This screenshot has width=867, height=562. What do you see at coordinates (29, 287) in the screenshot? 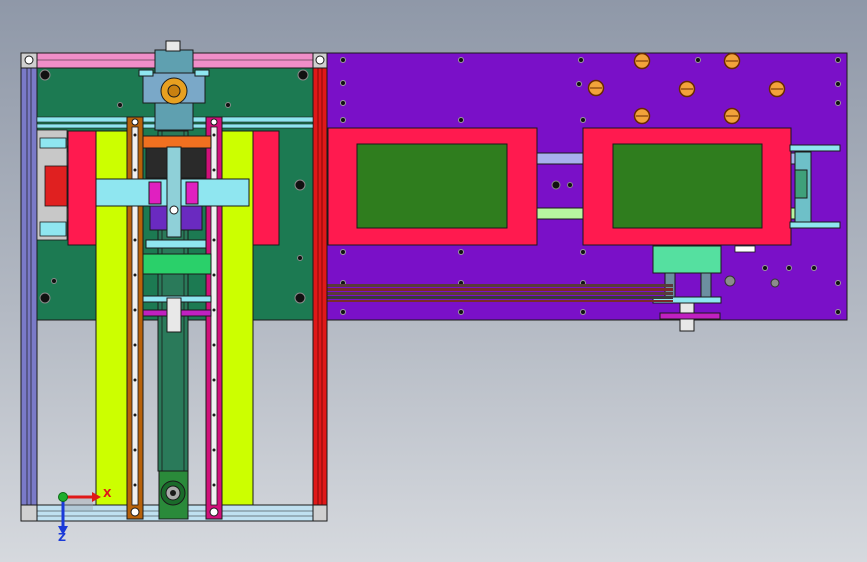
I see `left-column` at bounding box center [29, 287].